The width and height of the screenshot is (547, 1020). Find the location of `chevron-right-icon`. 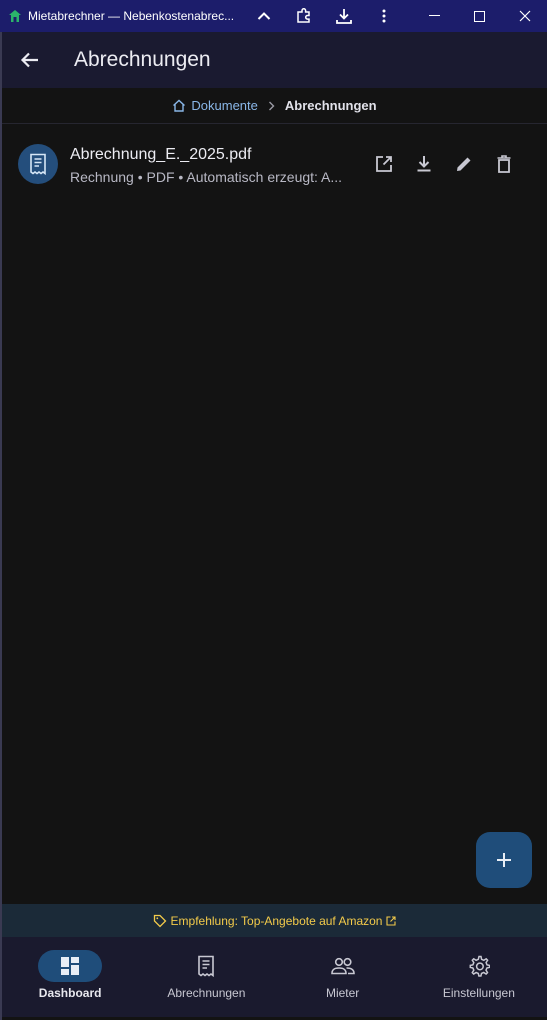

chevron-right-icon is located at coordinates (271, 106).